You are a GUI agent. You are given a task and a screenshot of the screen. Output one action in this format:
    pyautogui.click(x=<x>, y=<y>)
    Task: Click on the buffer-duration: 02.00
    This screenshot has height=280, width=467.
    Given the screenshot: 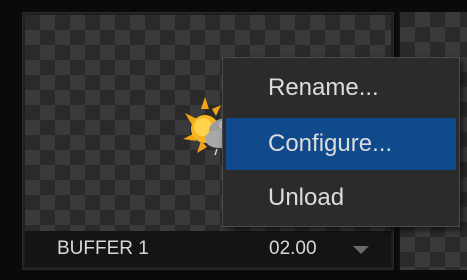 What is the action you would take?
    pyautogui.click(x=293, y=249)
    